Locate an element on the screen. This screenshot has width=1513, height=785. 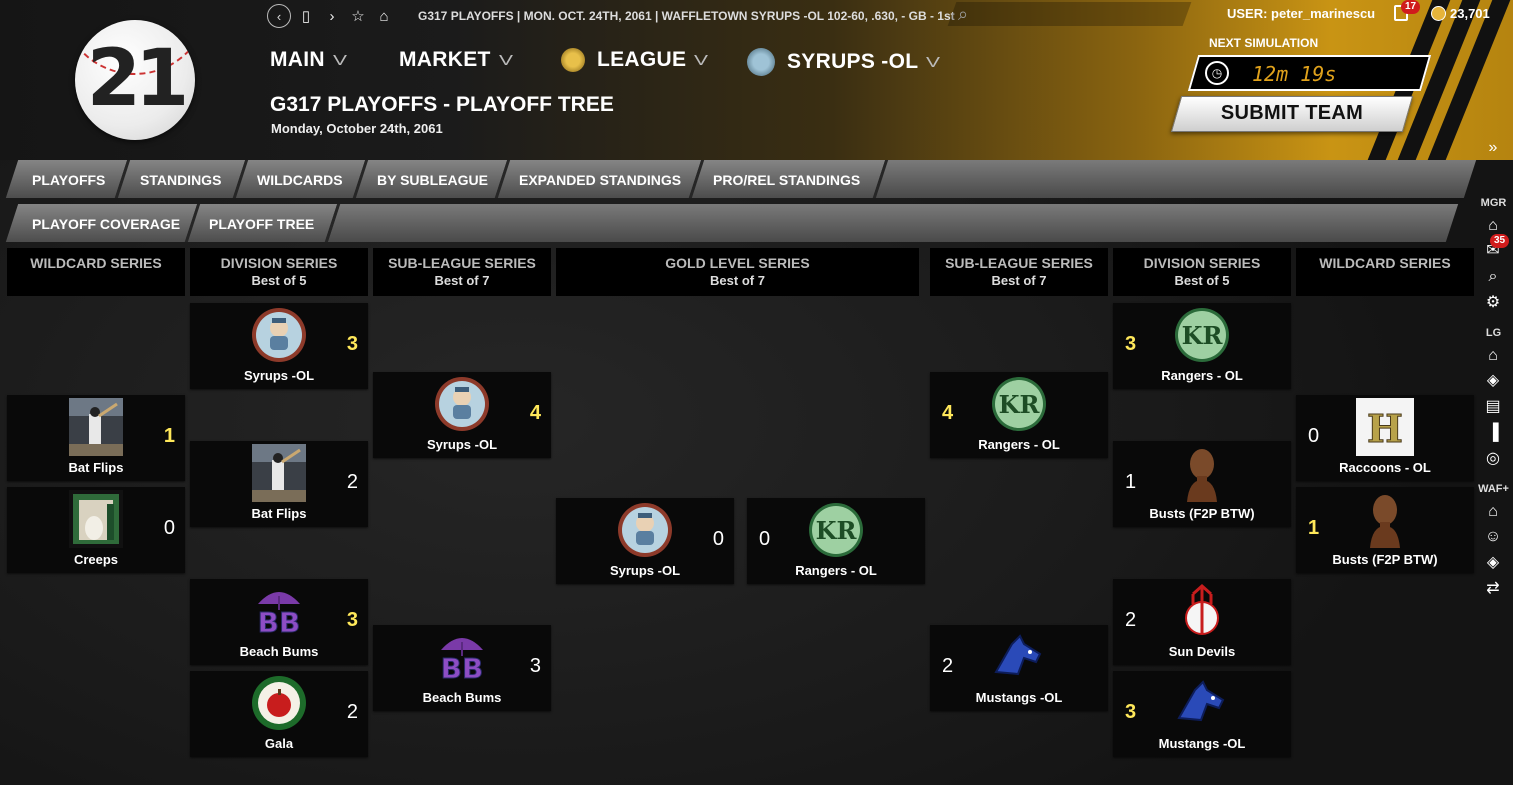
team-name: Bat Flips is located at coordinates (279, 513).